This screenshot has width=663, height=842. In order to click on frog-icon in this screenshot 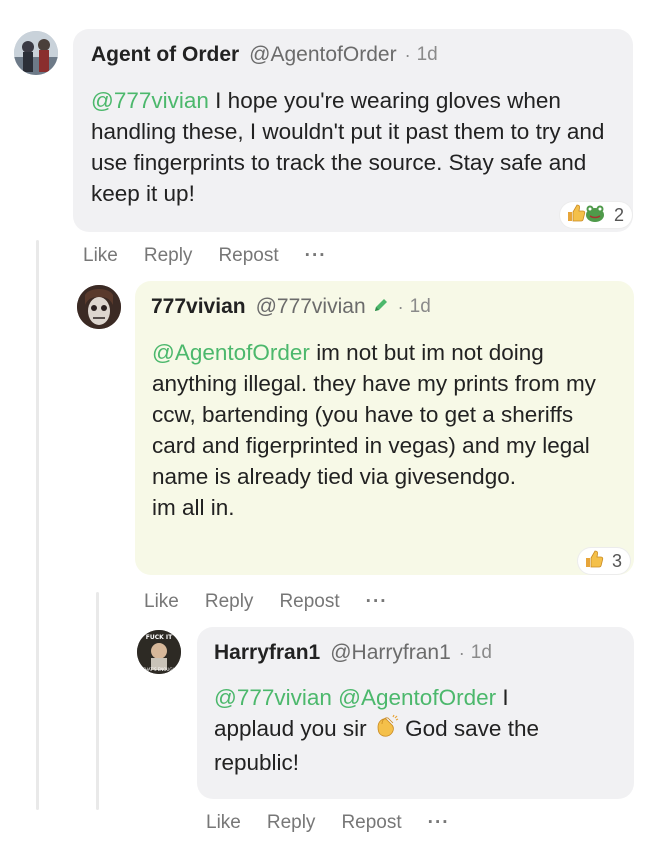, I will do `click(595, 215)`.